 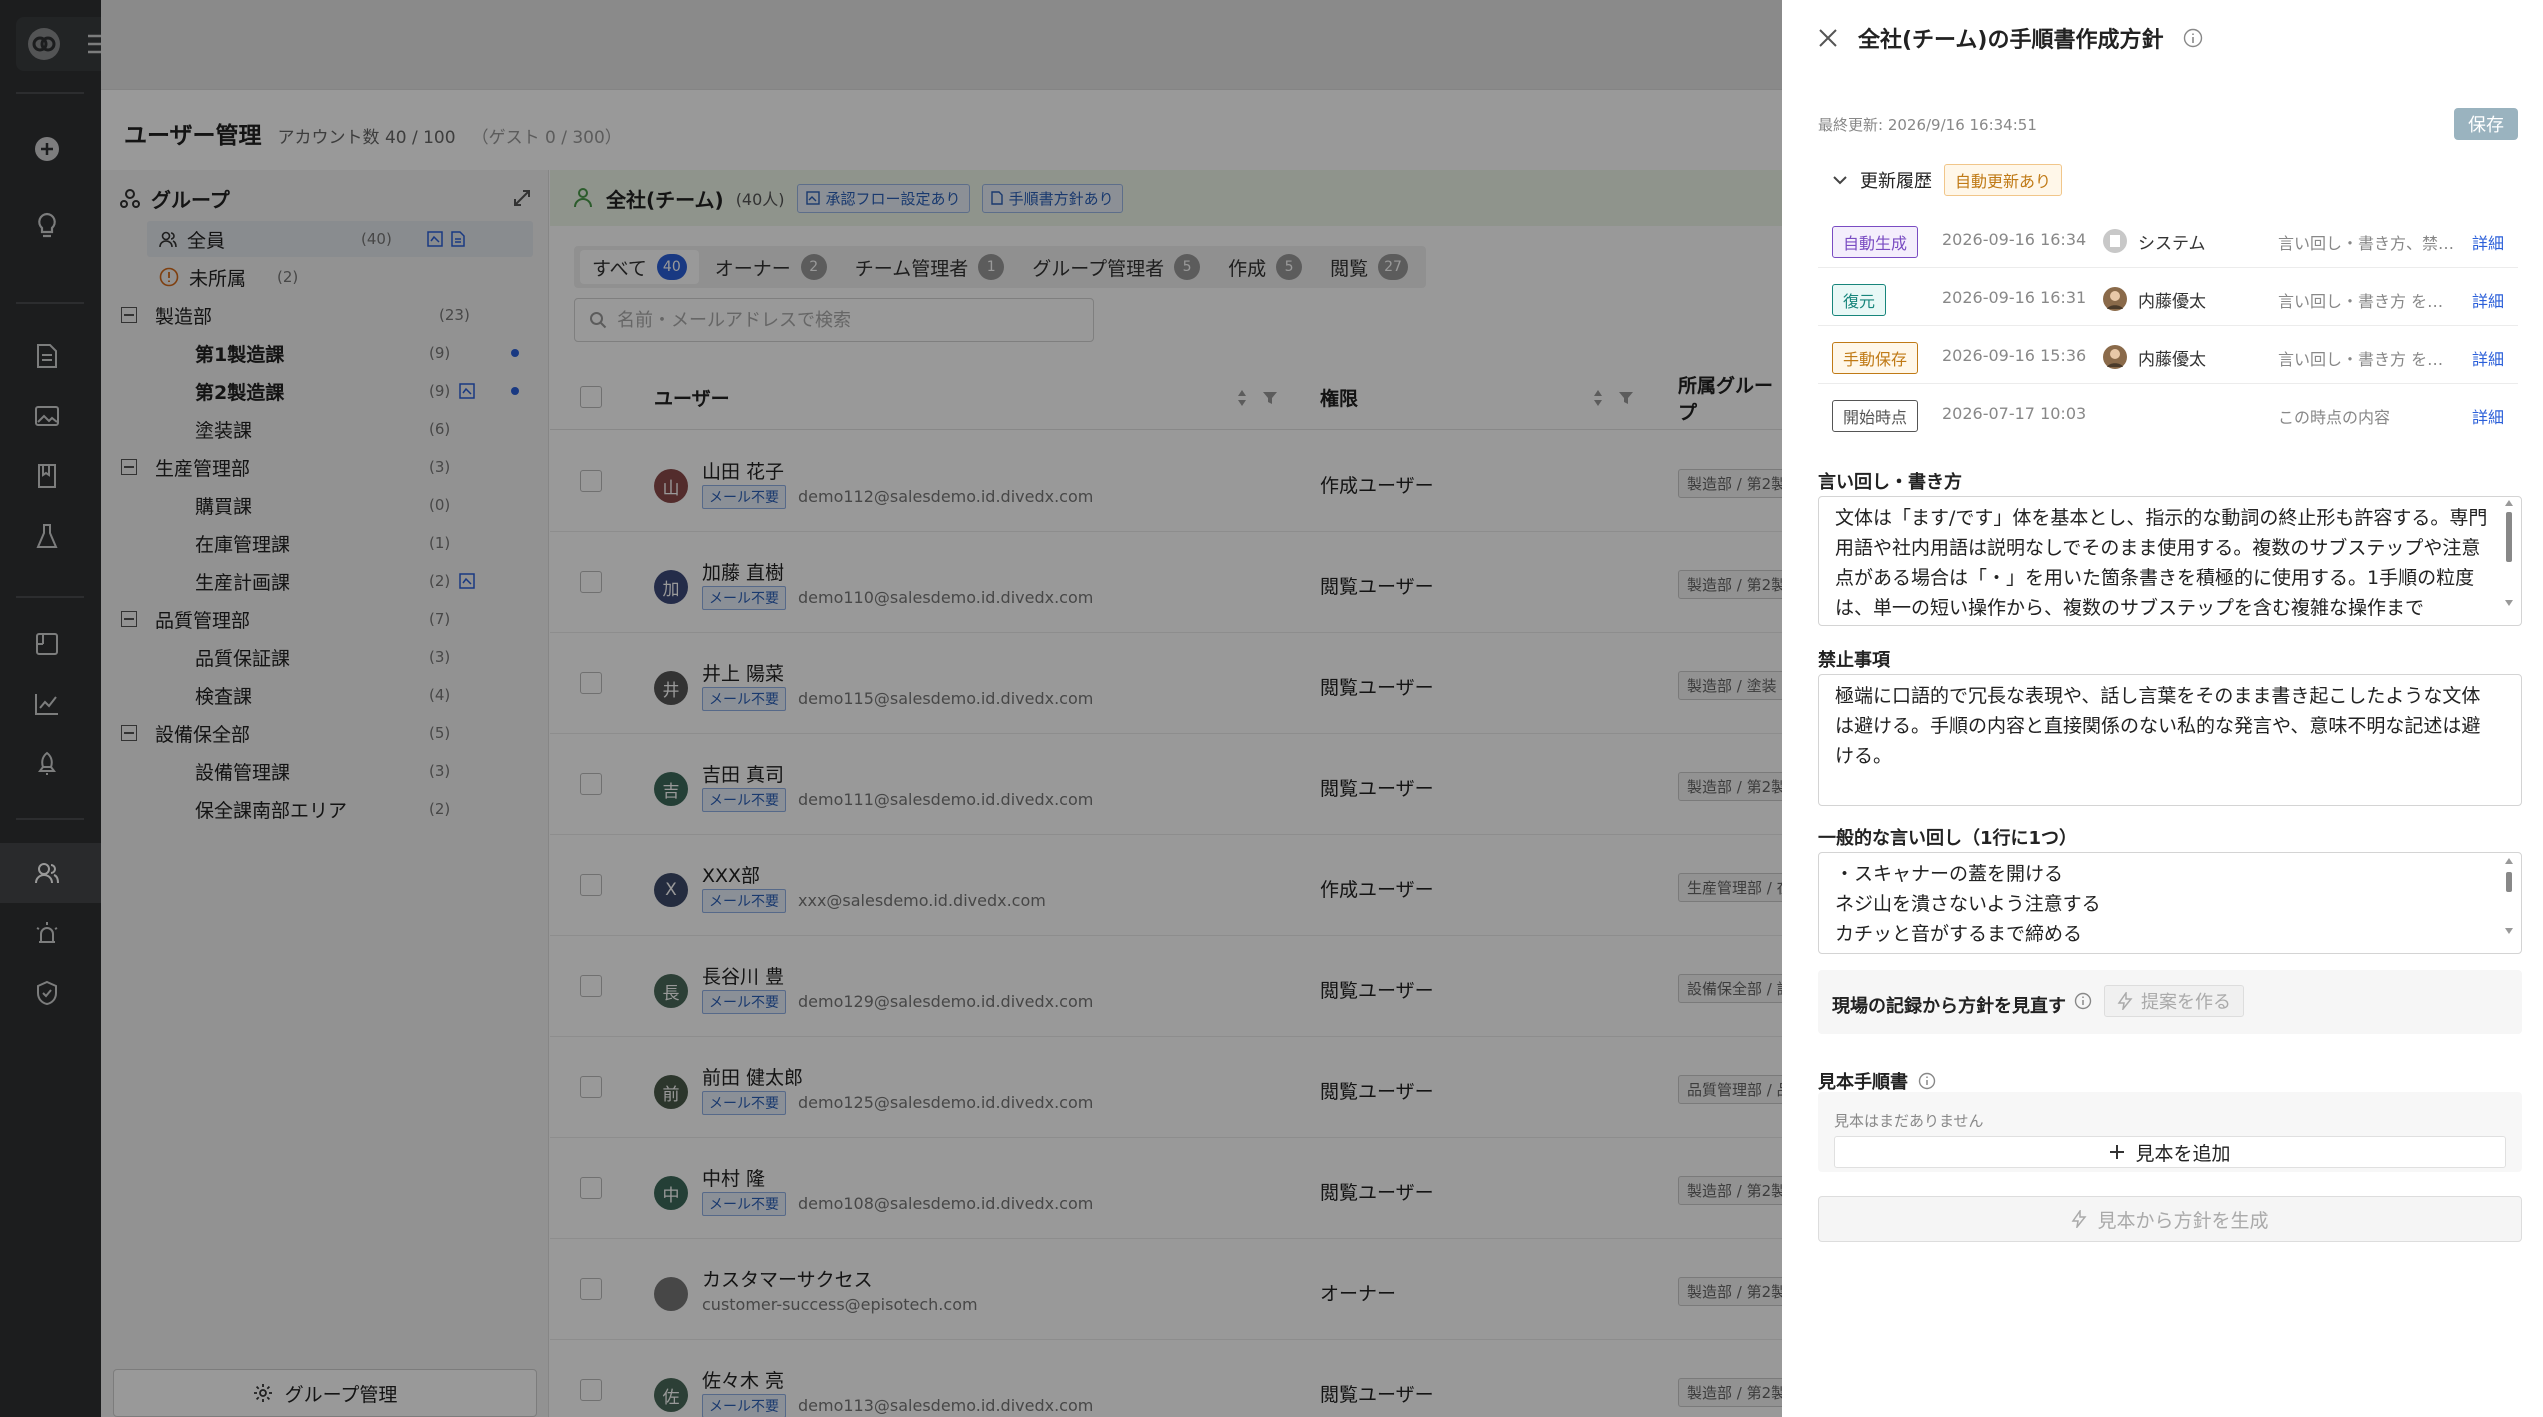 I want to click on samples-label: 見本手順書, so click(x=1863, y=1082).